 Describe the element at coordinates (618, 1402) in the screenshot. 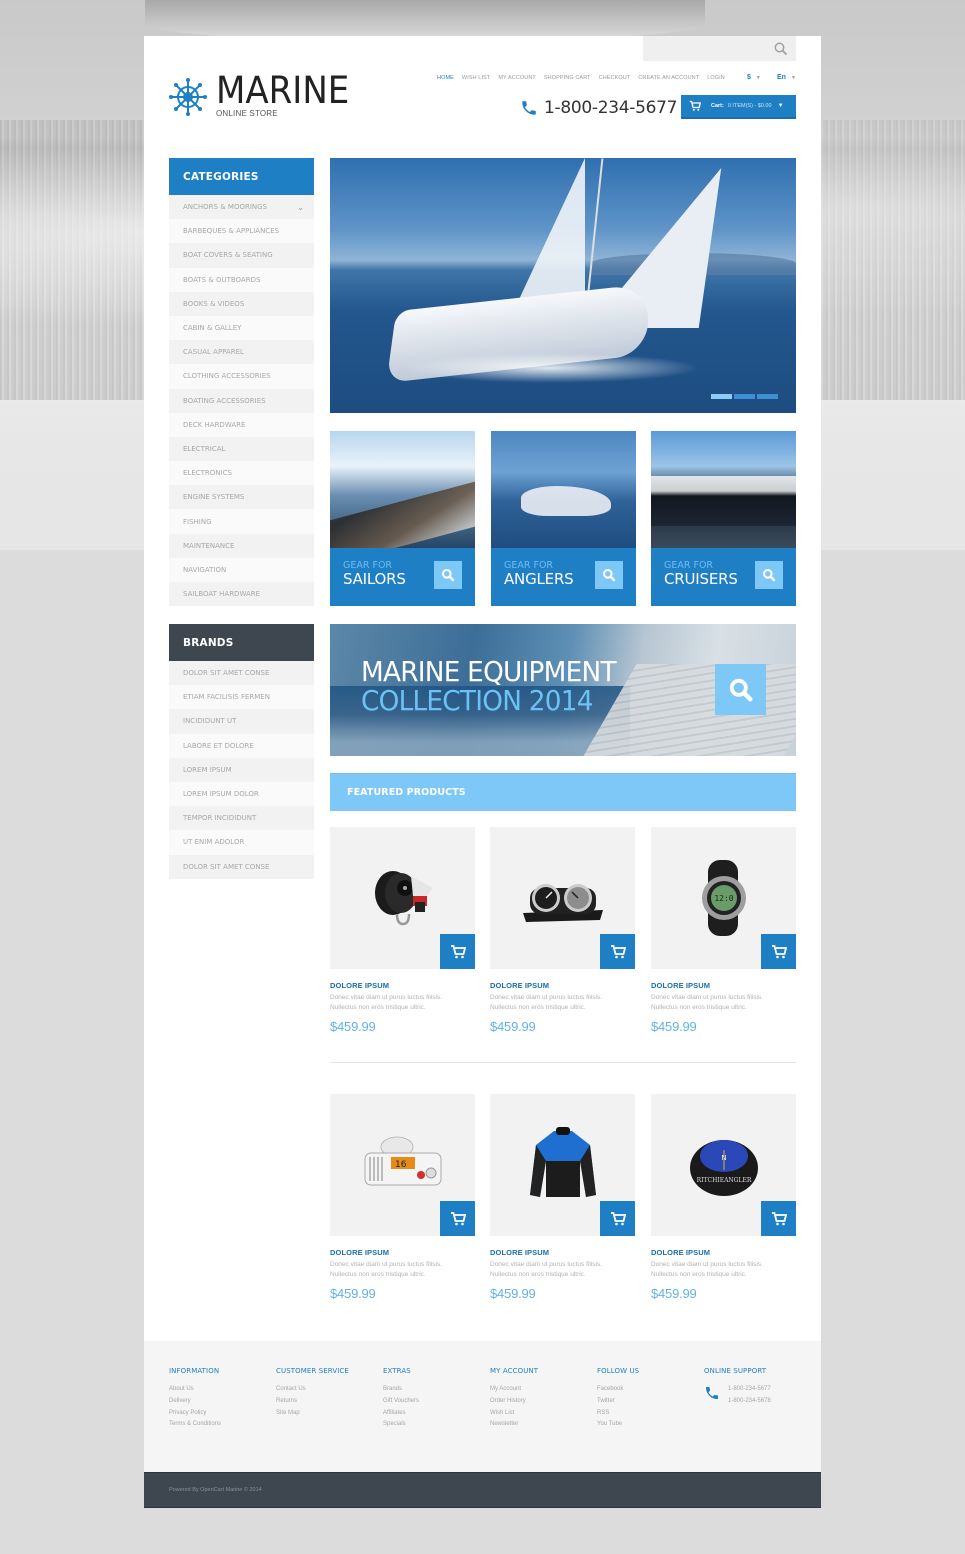

I see `footer-link-twitter: Twitter` at that location.